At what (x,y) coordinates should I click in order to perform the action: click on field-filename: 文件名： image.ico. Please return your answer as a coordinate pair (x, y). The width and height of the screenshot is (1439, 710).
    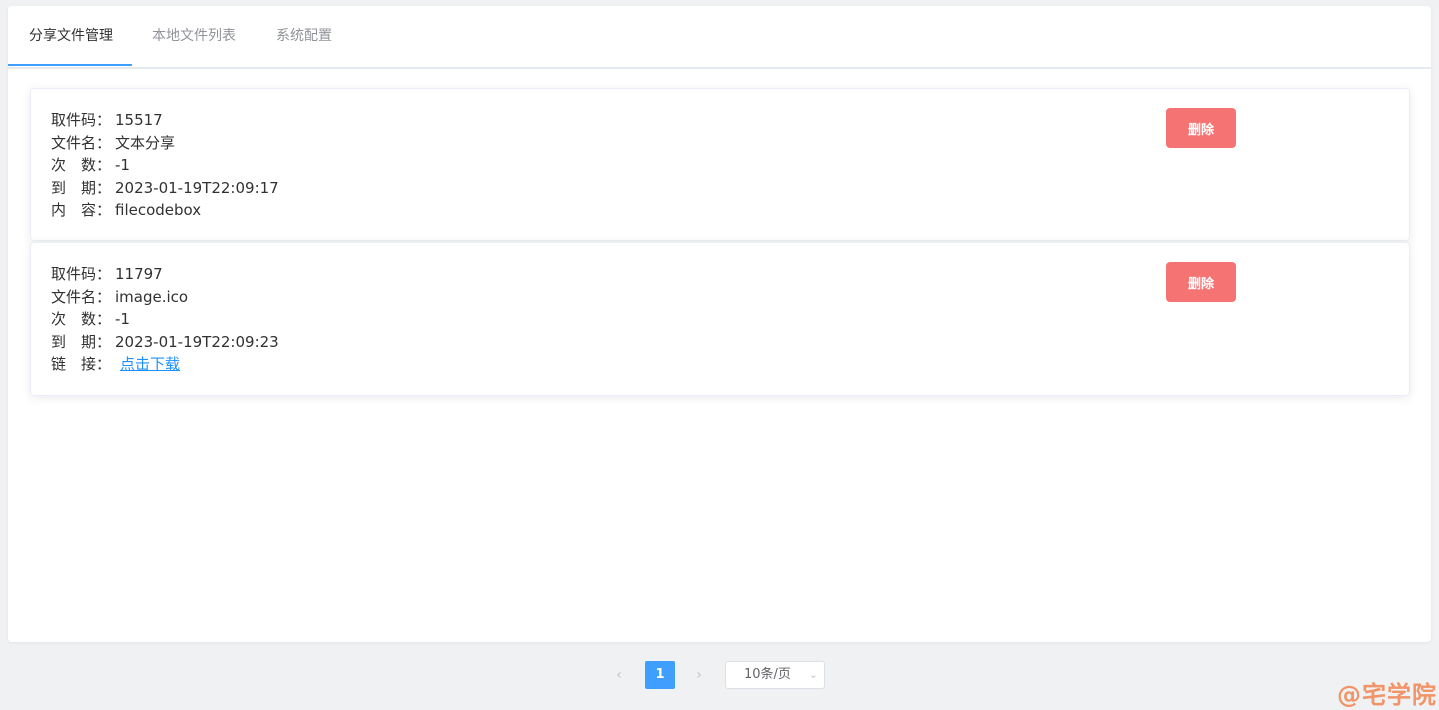
    Looking at the image, I should click on (165, 297).